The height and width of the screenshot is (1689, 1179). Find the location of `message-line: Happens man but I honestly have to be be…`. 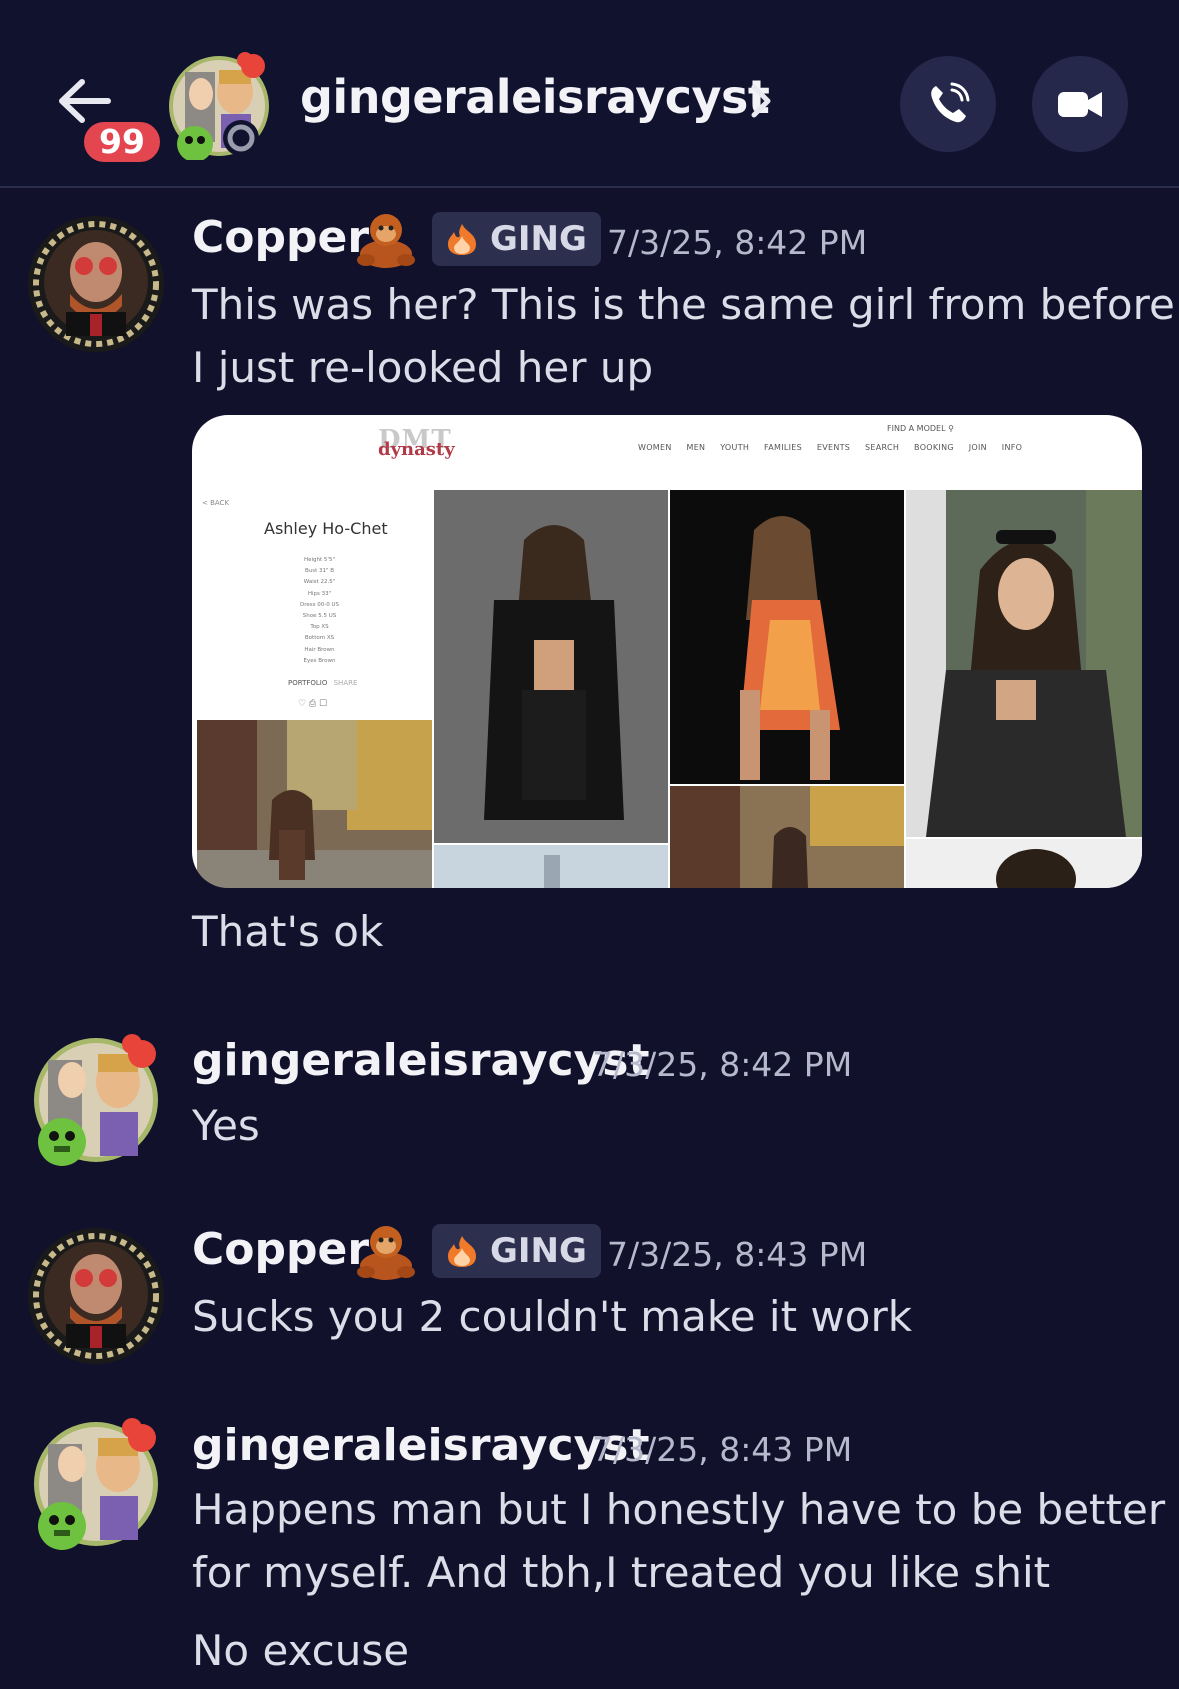

message-line: Happens man but I honestly have to be be… is located at coordinates (679, 1509).